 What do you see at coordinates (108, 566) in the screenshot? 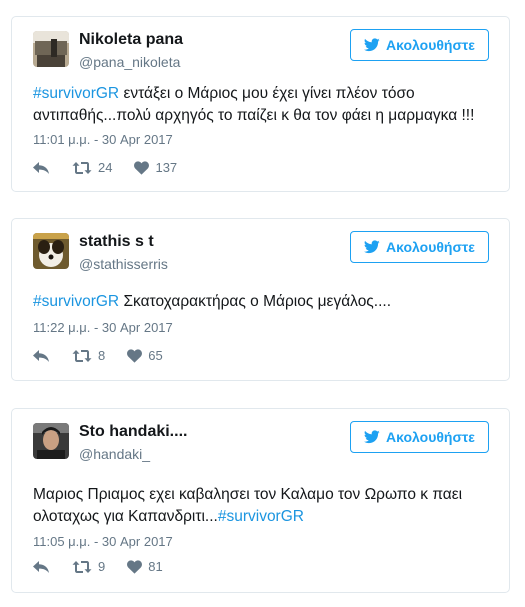
I see `tweet-actions: 9 81` at bounding box center [108, 566].